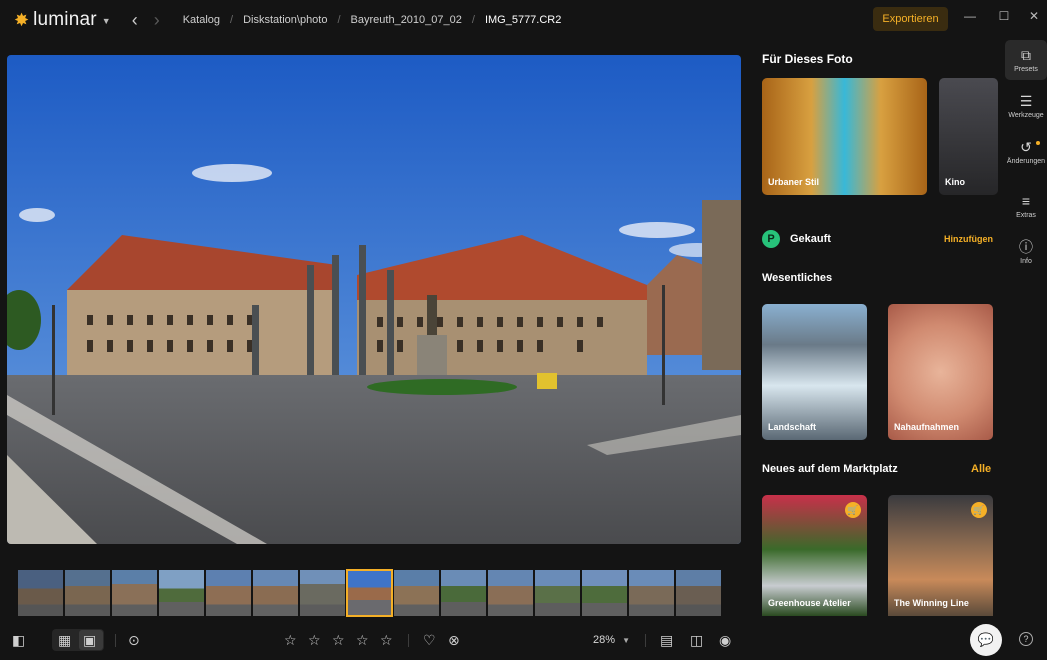  I want to click on marketplace-label: Greenhouse Atelier, so click(809, 603).